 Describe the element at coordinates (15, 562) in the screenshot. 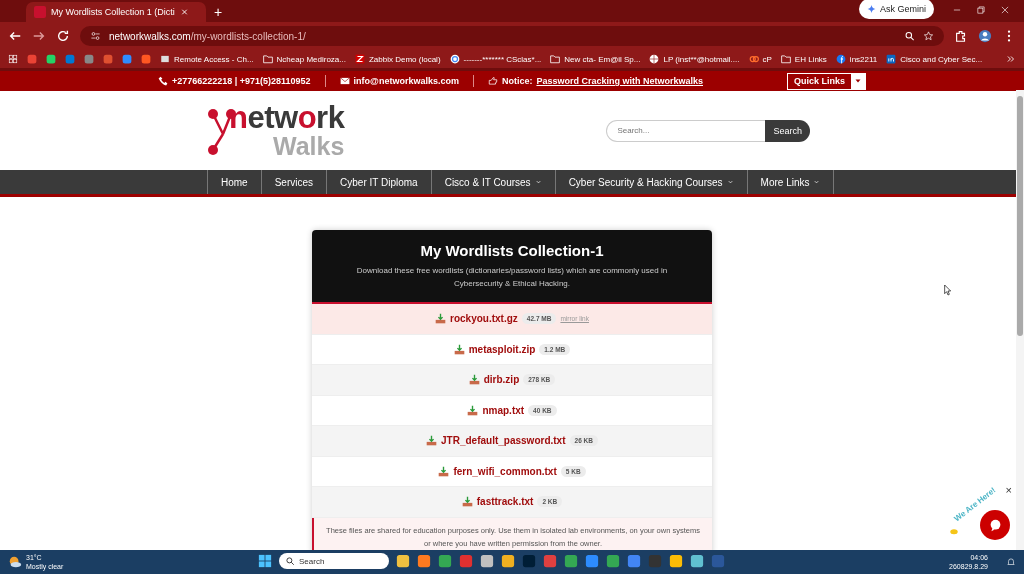

I see `weather-icon` at that location.